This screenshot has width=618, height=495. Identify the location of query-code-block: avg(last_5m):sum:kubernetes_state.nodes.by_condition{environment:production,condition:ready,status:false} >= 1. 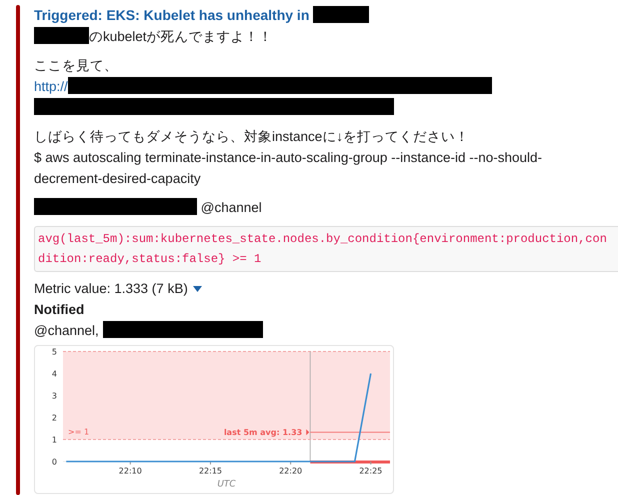
(326, 249).